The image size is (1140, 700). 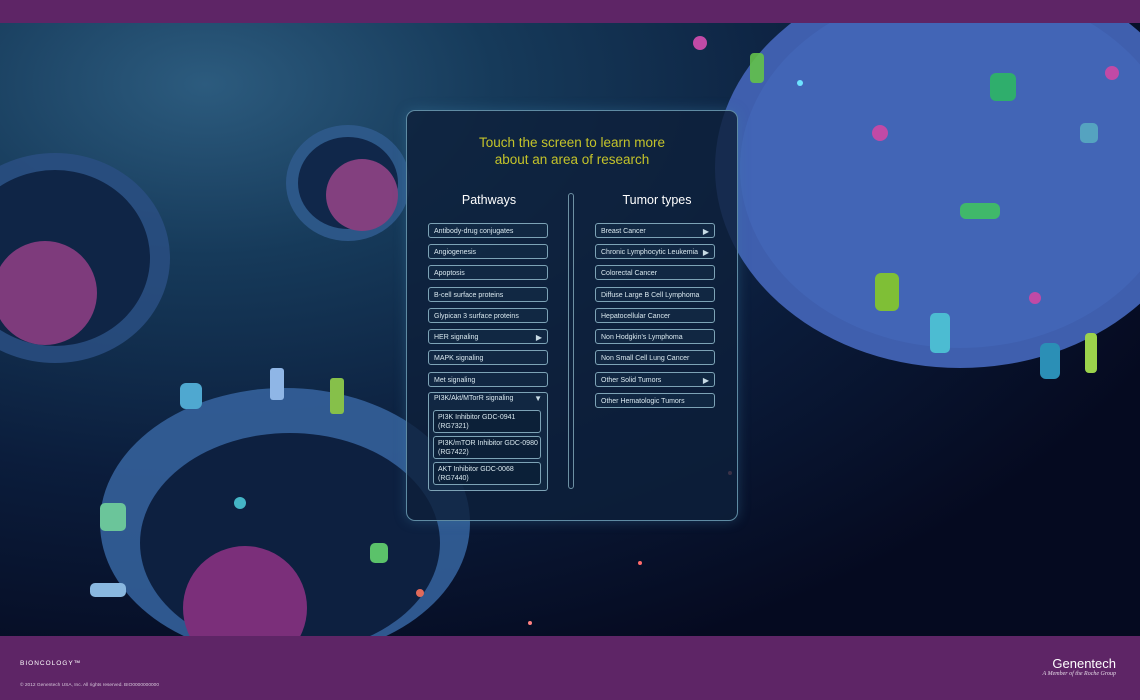 I want to click on akt-inhibitor-gdc0068-button: AKT Inhibitor GDC-0068 (RG7440), so click(x=487, y=473).